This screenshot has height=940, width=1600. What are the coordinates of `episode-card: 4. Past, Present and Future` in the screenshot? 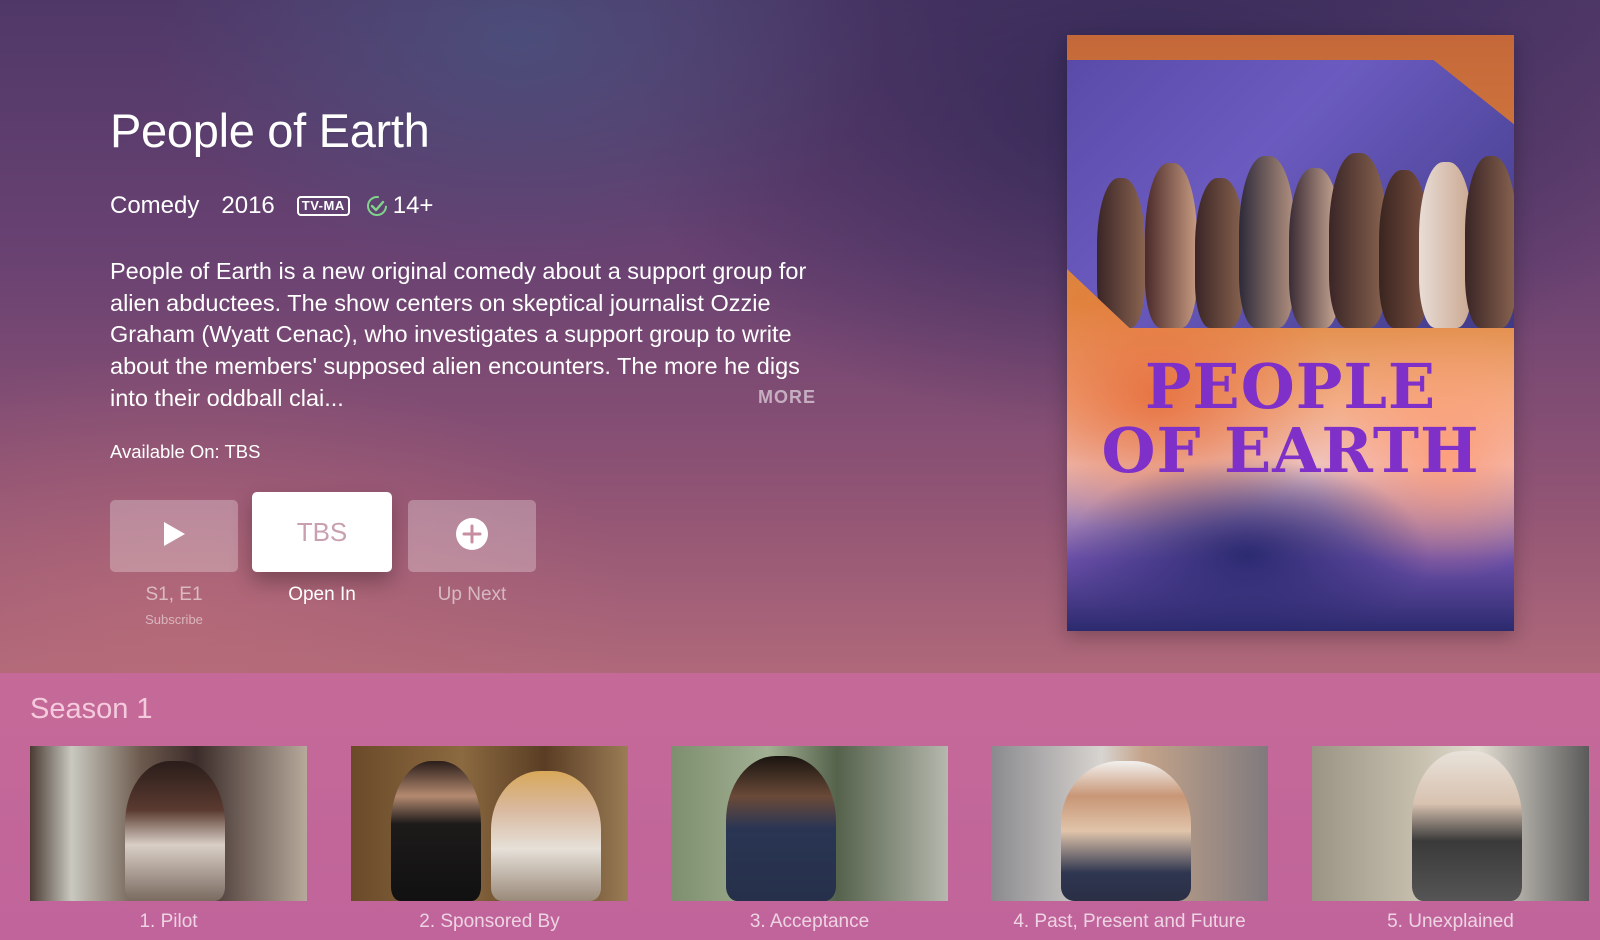 It's located at (1129, 839).